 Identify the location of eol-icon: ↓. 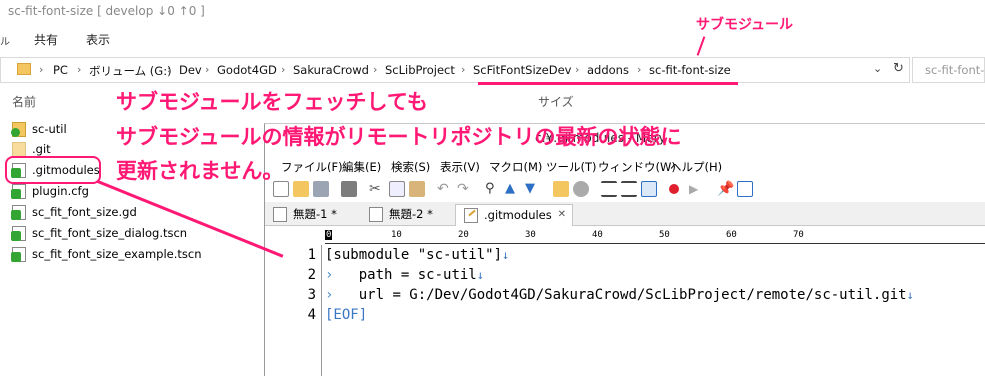
(480, 275).